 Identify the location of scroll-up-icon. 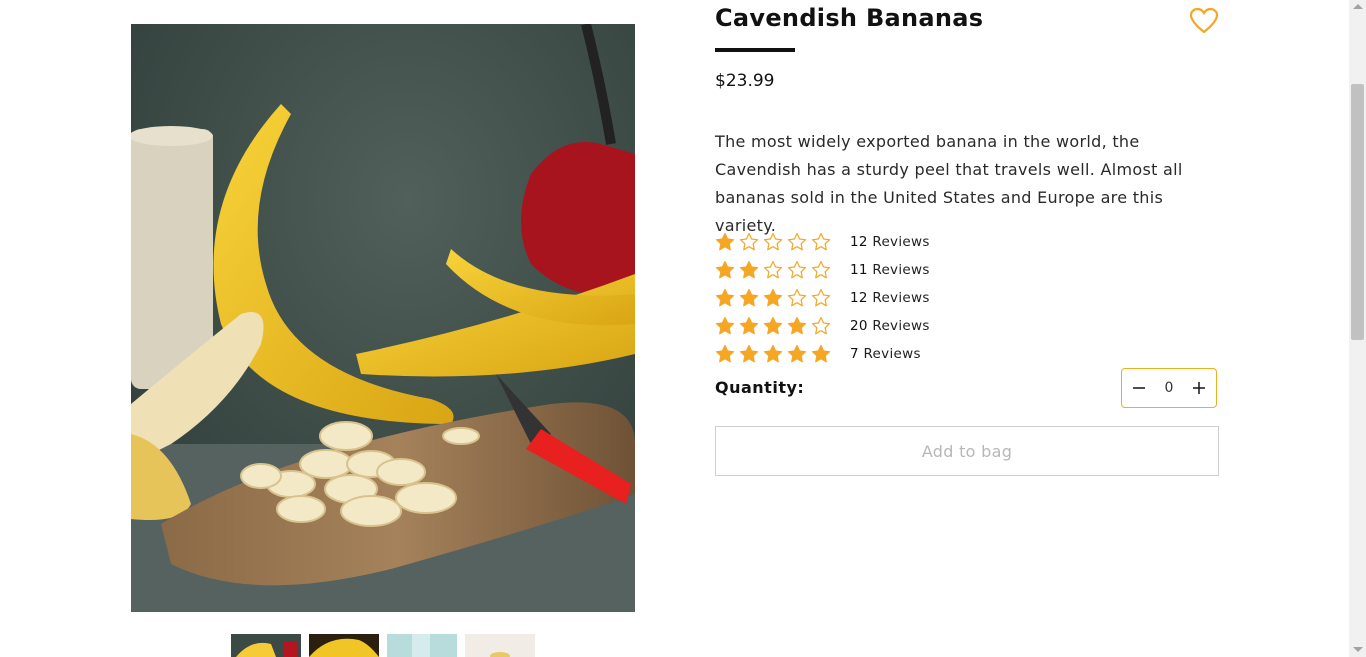
(1358, 6).